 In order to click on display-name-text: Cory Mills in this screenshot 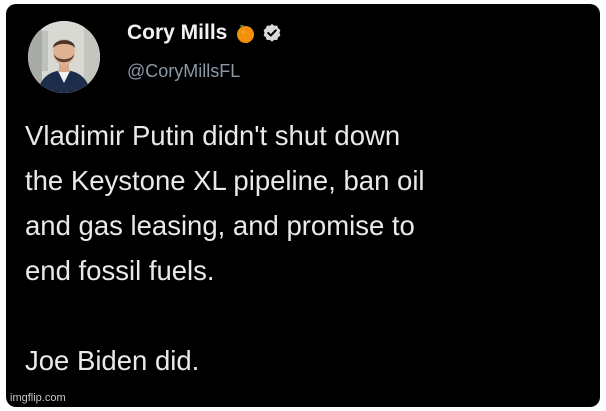, I will do `click(177, 33)`.